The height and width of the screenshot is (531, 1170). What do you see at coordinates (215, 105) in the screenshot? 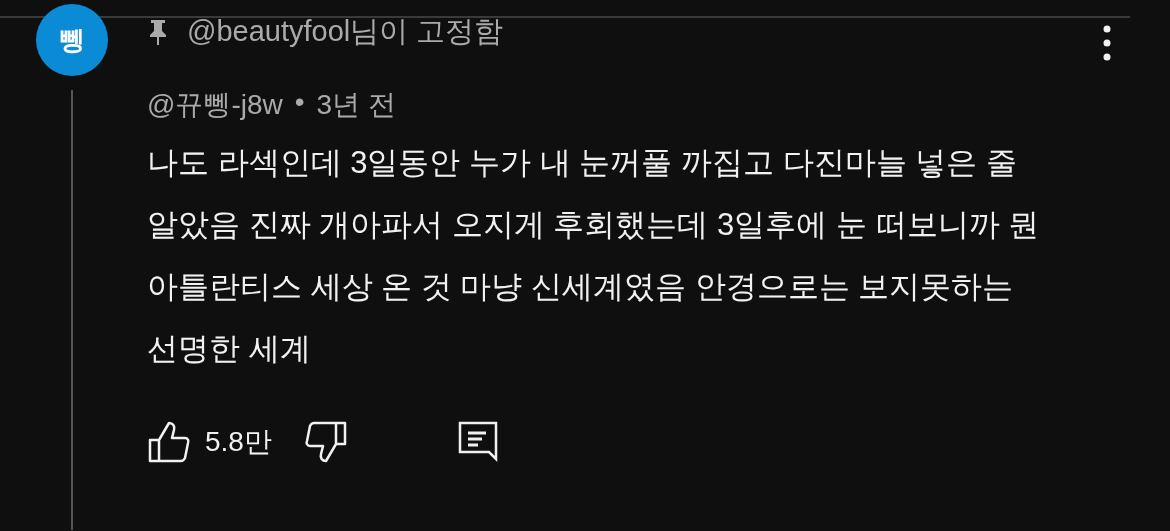
I see `comment-author: @뀨뼁-j8w` at bounding box center [215, 105].